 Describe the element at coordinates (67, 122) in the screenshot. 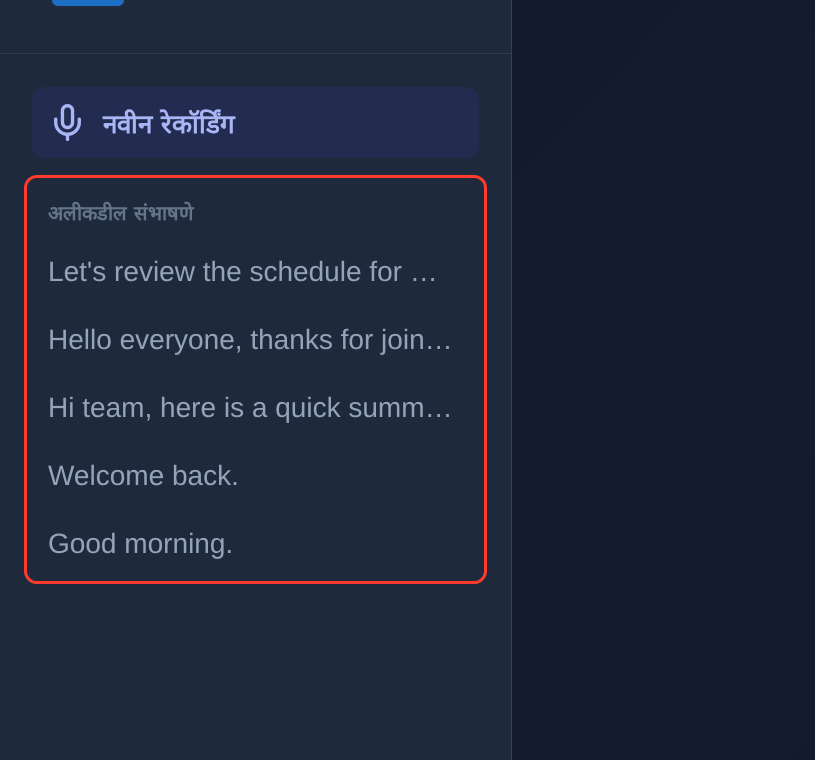

I see `microphone-icon` at that location.